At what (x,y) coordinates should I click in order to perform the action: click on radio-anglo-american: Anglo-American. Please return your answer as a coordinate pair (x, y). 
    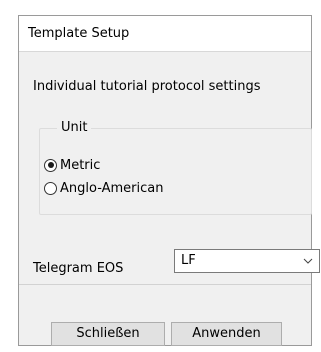
    Looking at the image, I should click on (103, 188).